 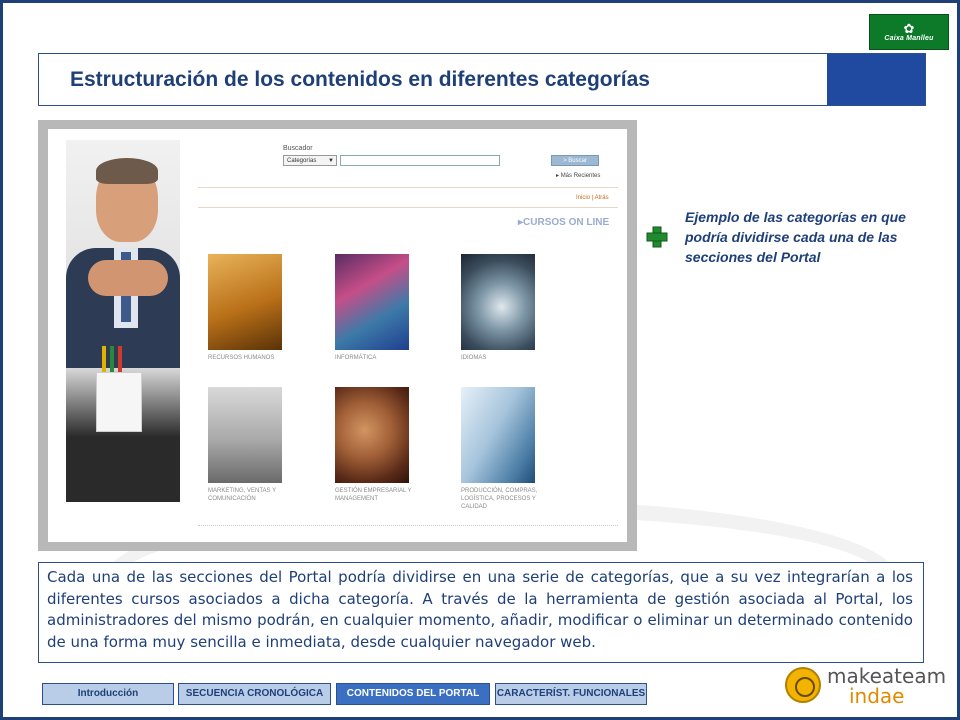 I want to click on makeateam-indae-logo: makeateam indae, so click(x=865, y=686).